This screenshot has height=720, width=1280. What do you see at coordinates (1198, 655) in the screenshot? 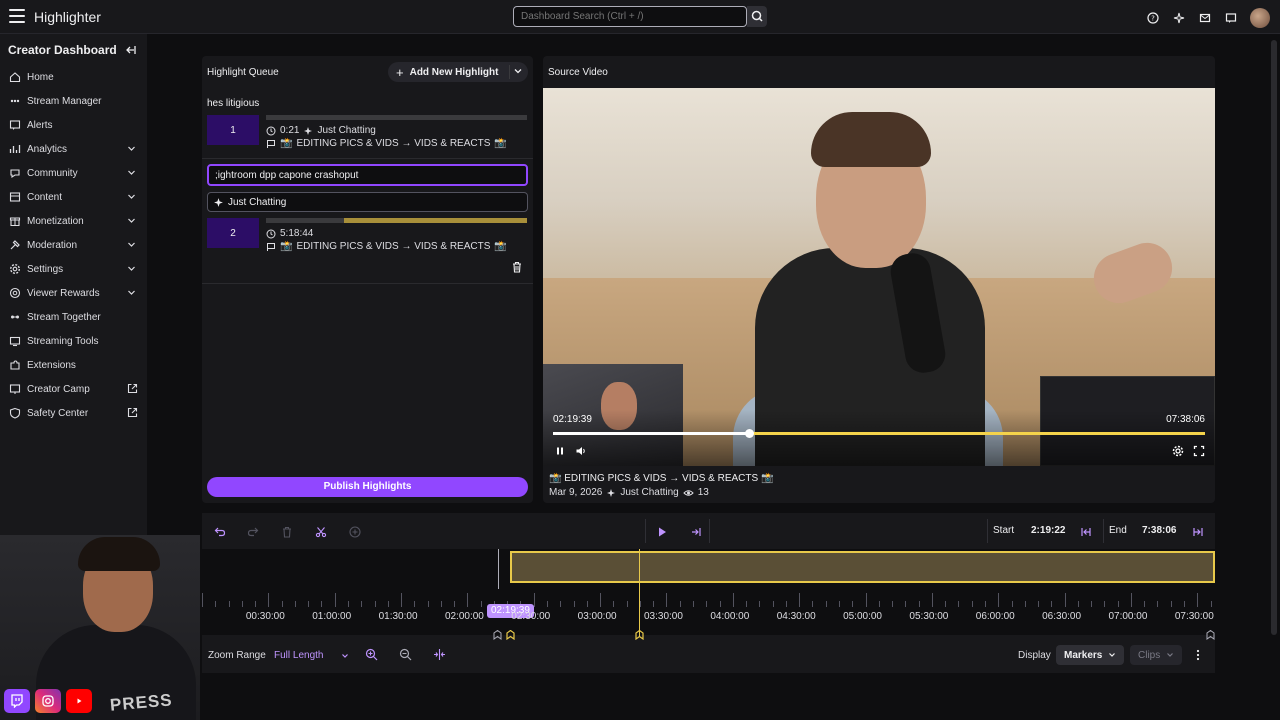
I see `more-options-icon` at bounding box center [1198, 655].